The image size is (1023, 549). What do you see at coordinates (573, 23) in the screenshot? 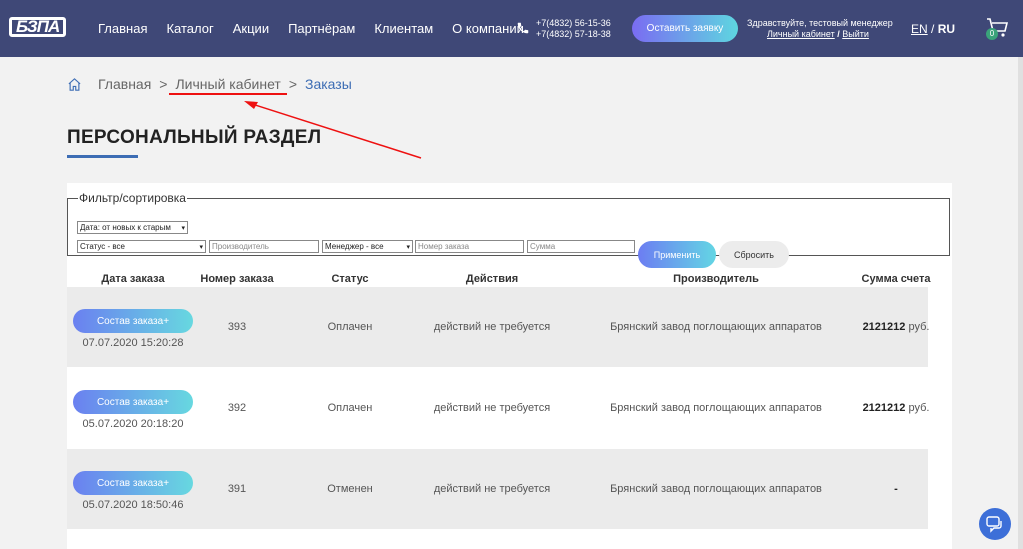
I see `phone-1: +7(4832) 56-15-36` at bounding box center [573, 23].